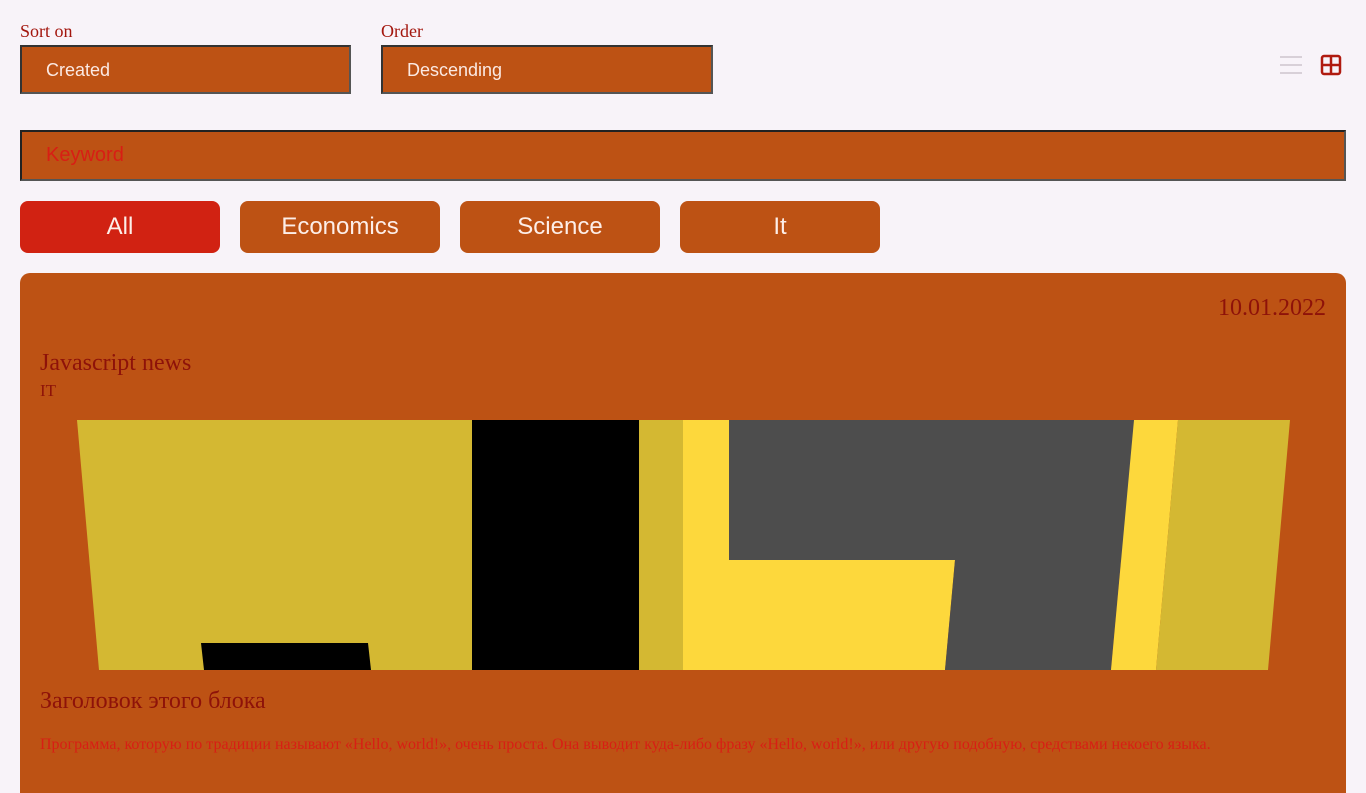 The width and height of the screenshot is (1366, 793). I want to click on filter-economics-button: Economics, so click(340, 227).